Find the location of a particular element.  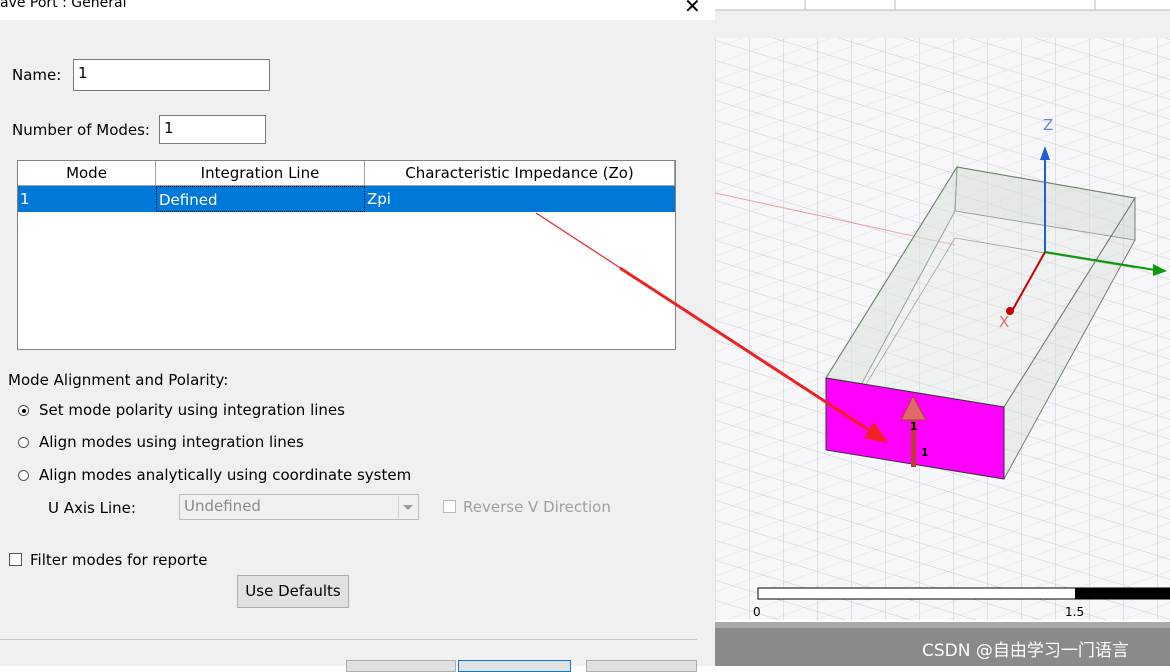

dialog-title: ave Port : General is located at coordinates (63, 5).